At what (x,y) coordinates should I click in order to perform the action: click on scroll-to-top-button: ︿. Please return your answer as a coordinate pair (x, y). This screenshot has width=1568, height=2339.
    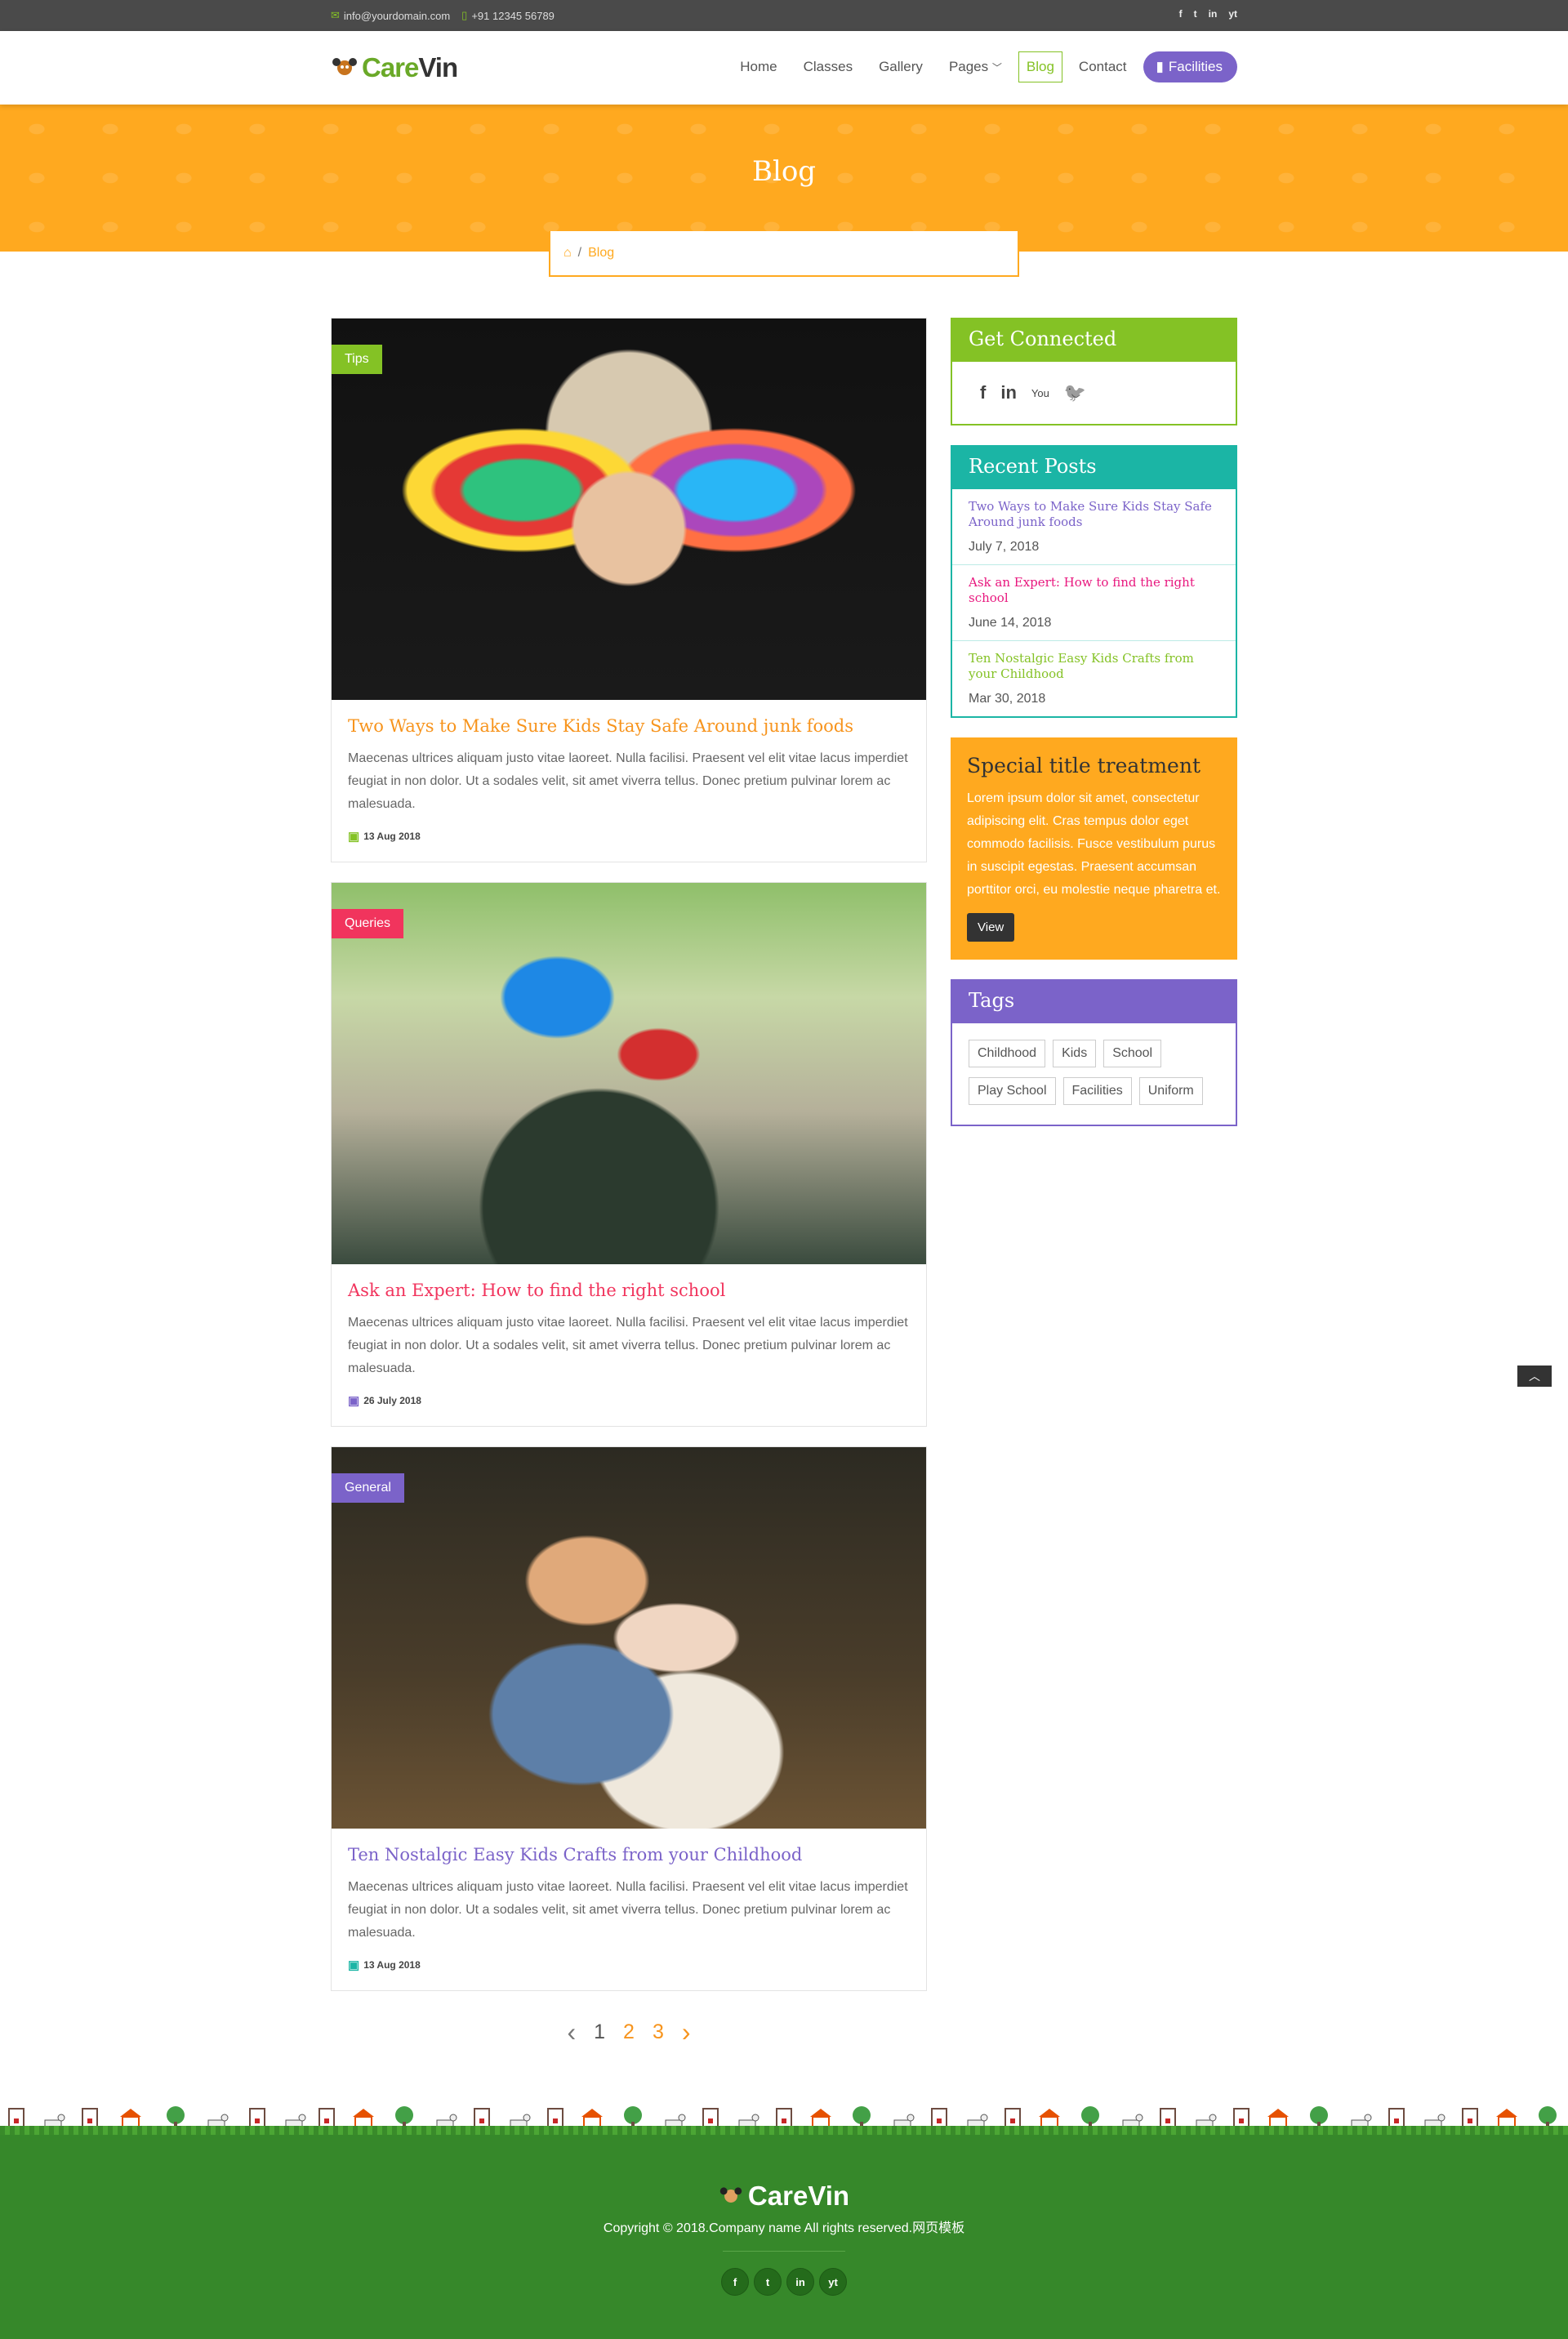
    Looking at the image, I should click on (1534, 1376).